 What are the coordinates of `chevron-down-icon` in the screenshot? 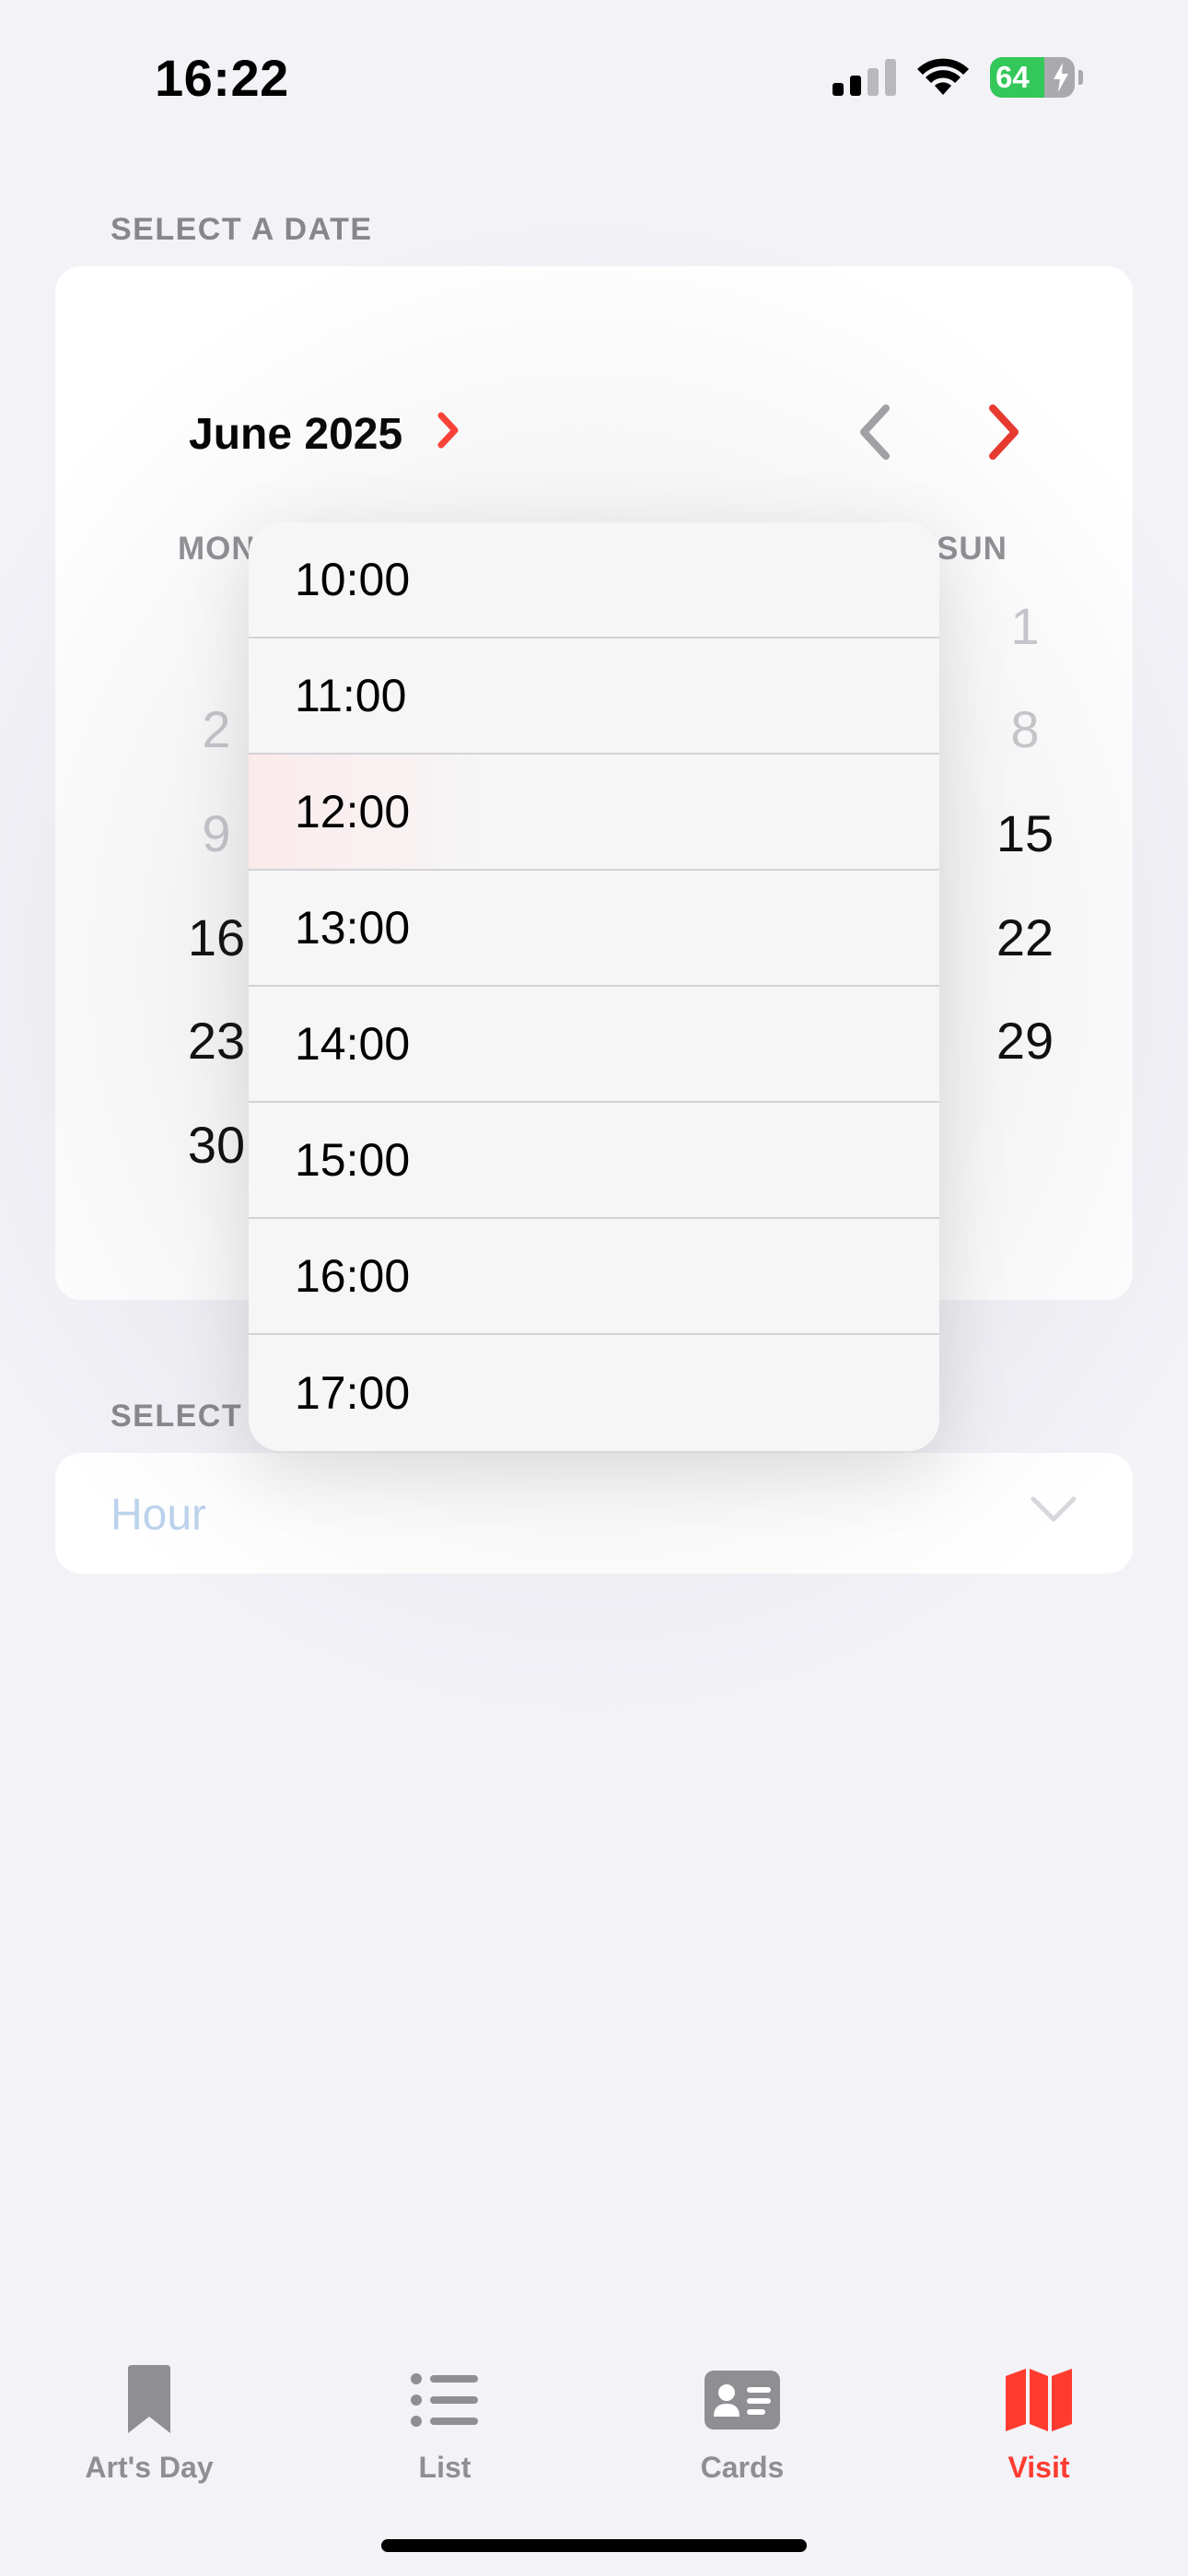 It's located at (1054, 1509).